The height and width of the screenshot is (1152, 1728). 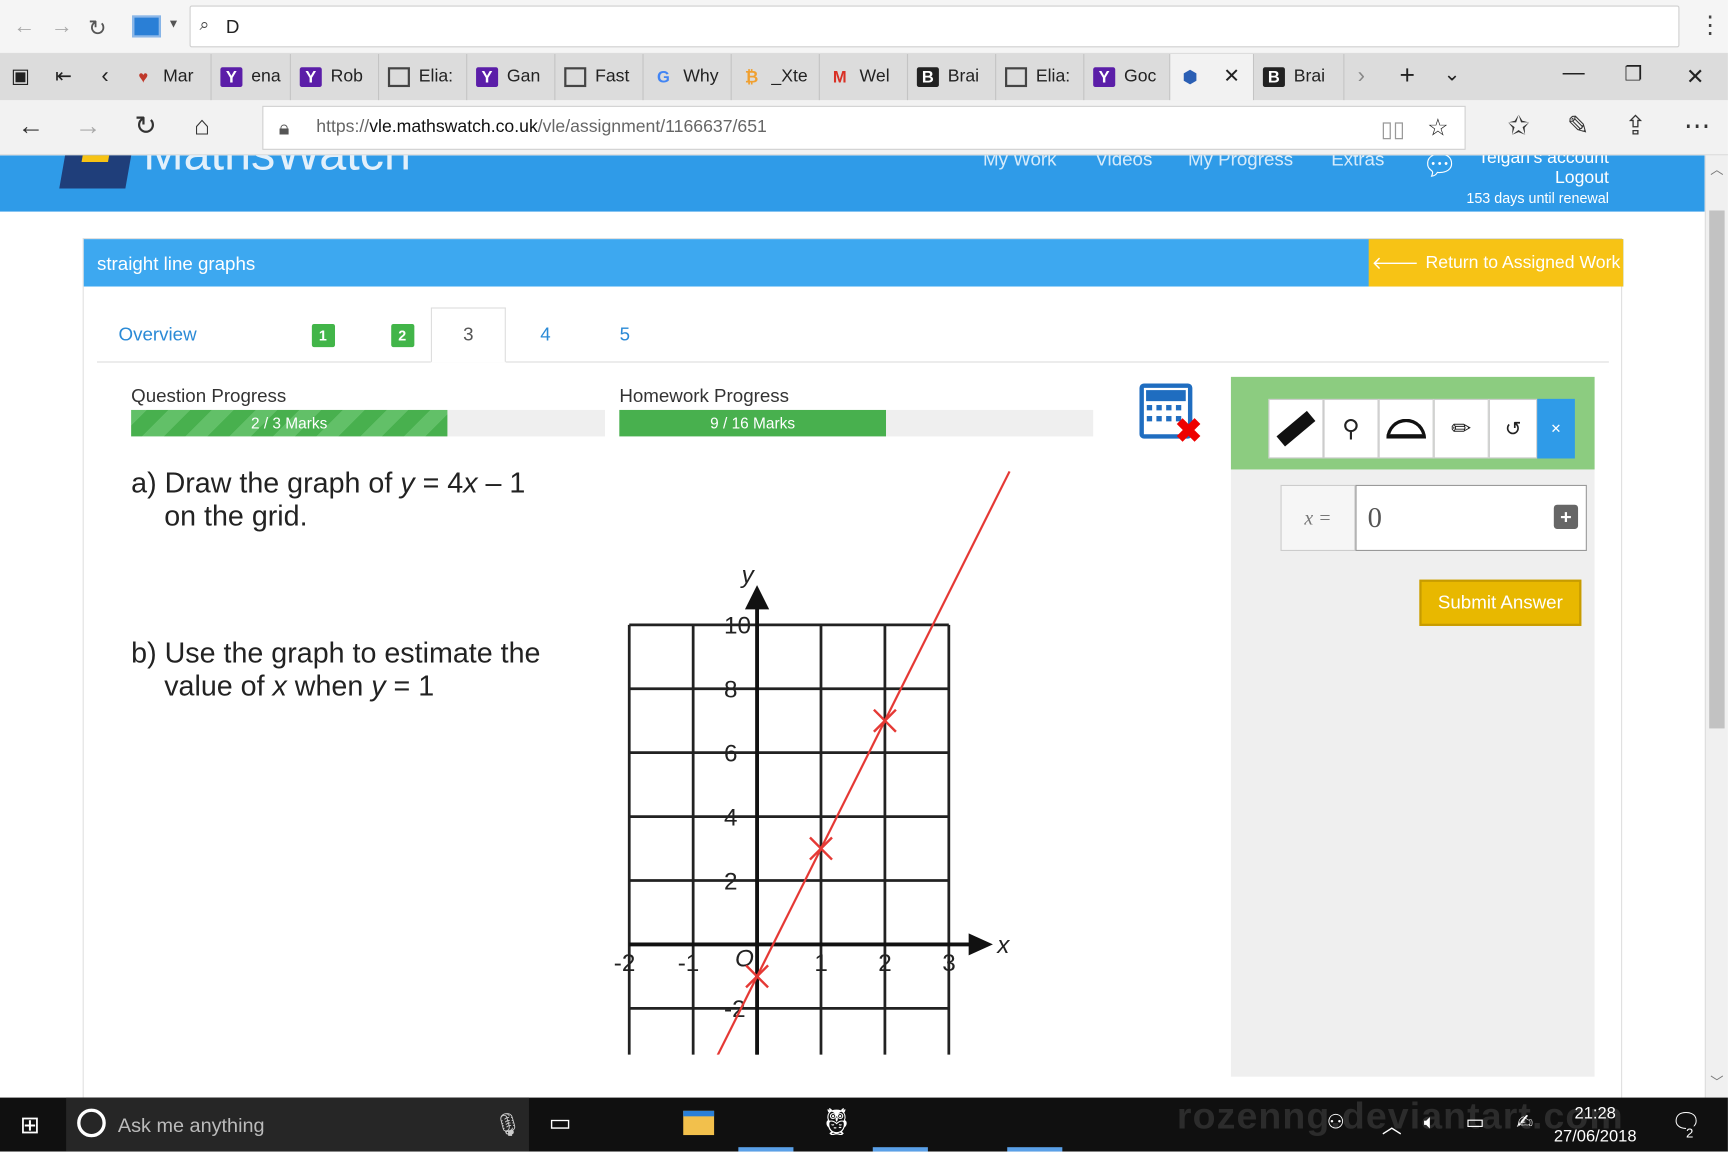 I want to click on submit-answer-button: Submit Answer, so click(x=1500, y=602).